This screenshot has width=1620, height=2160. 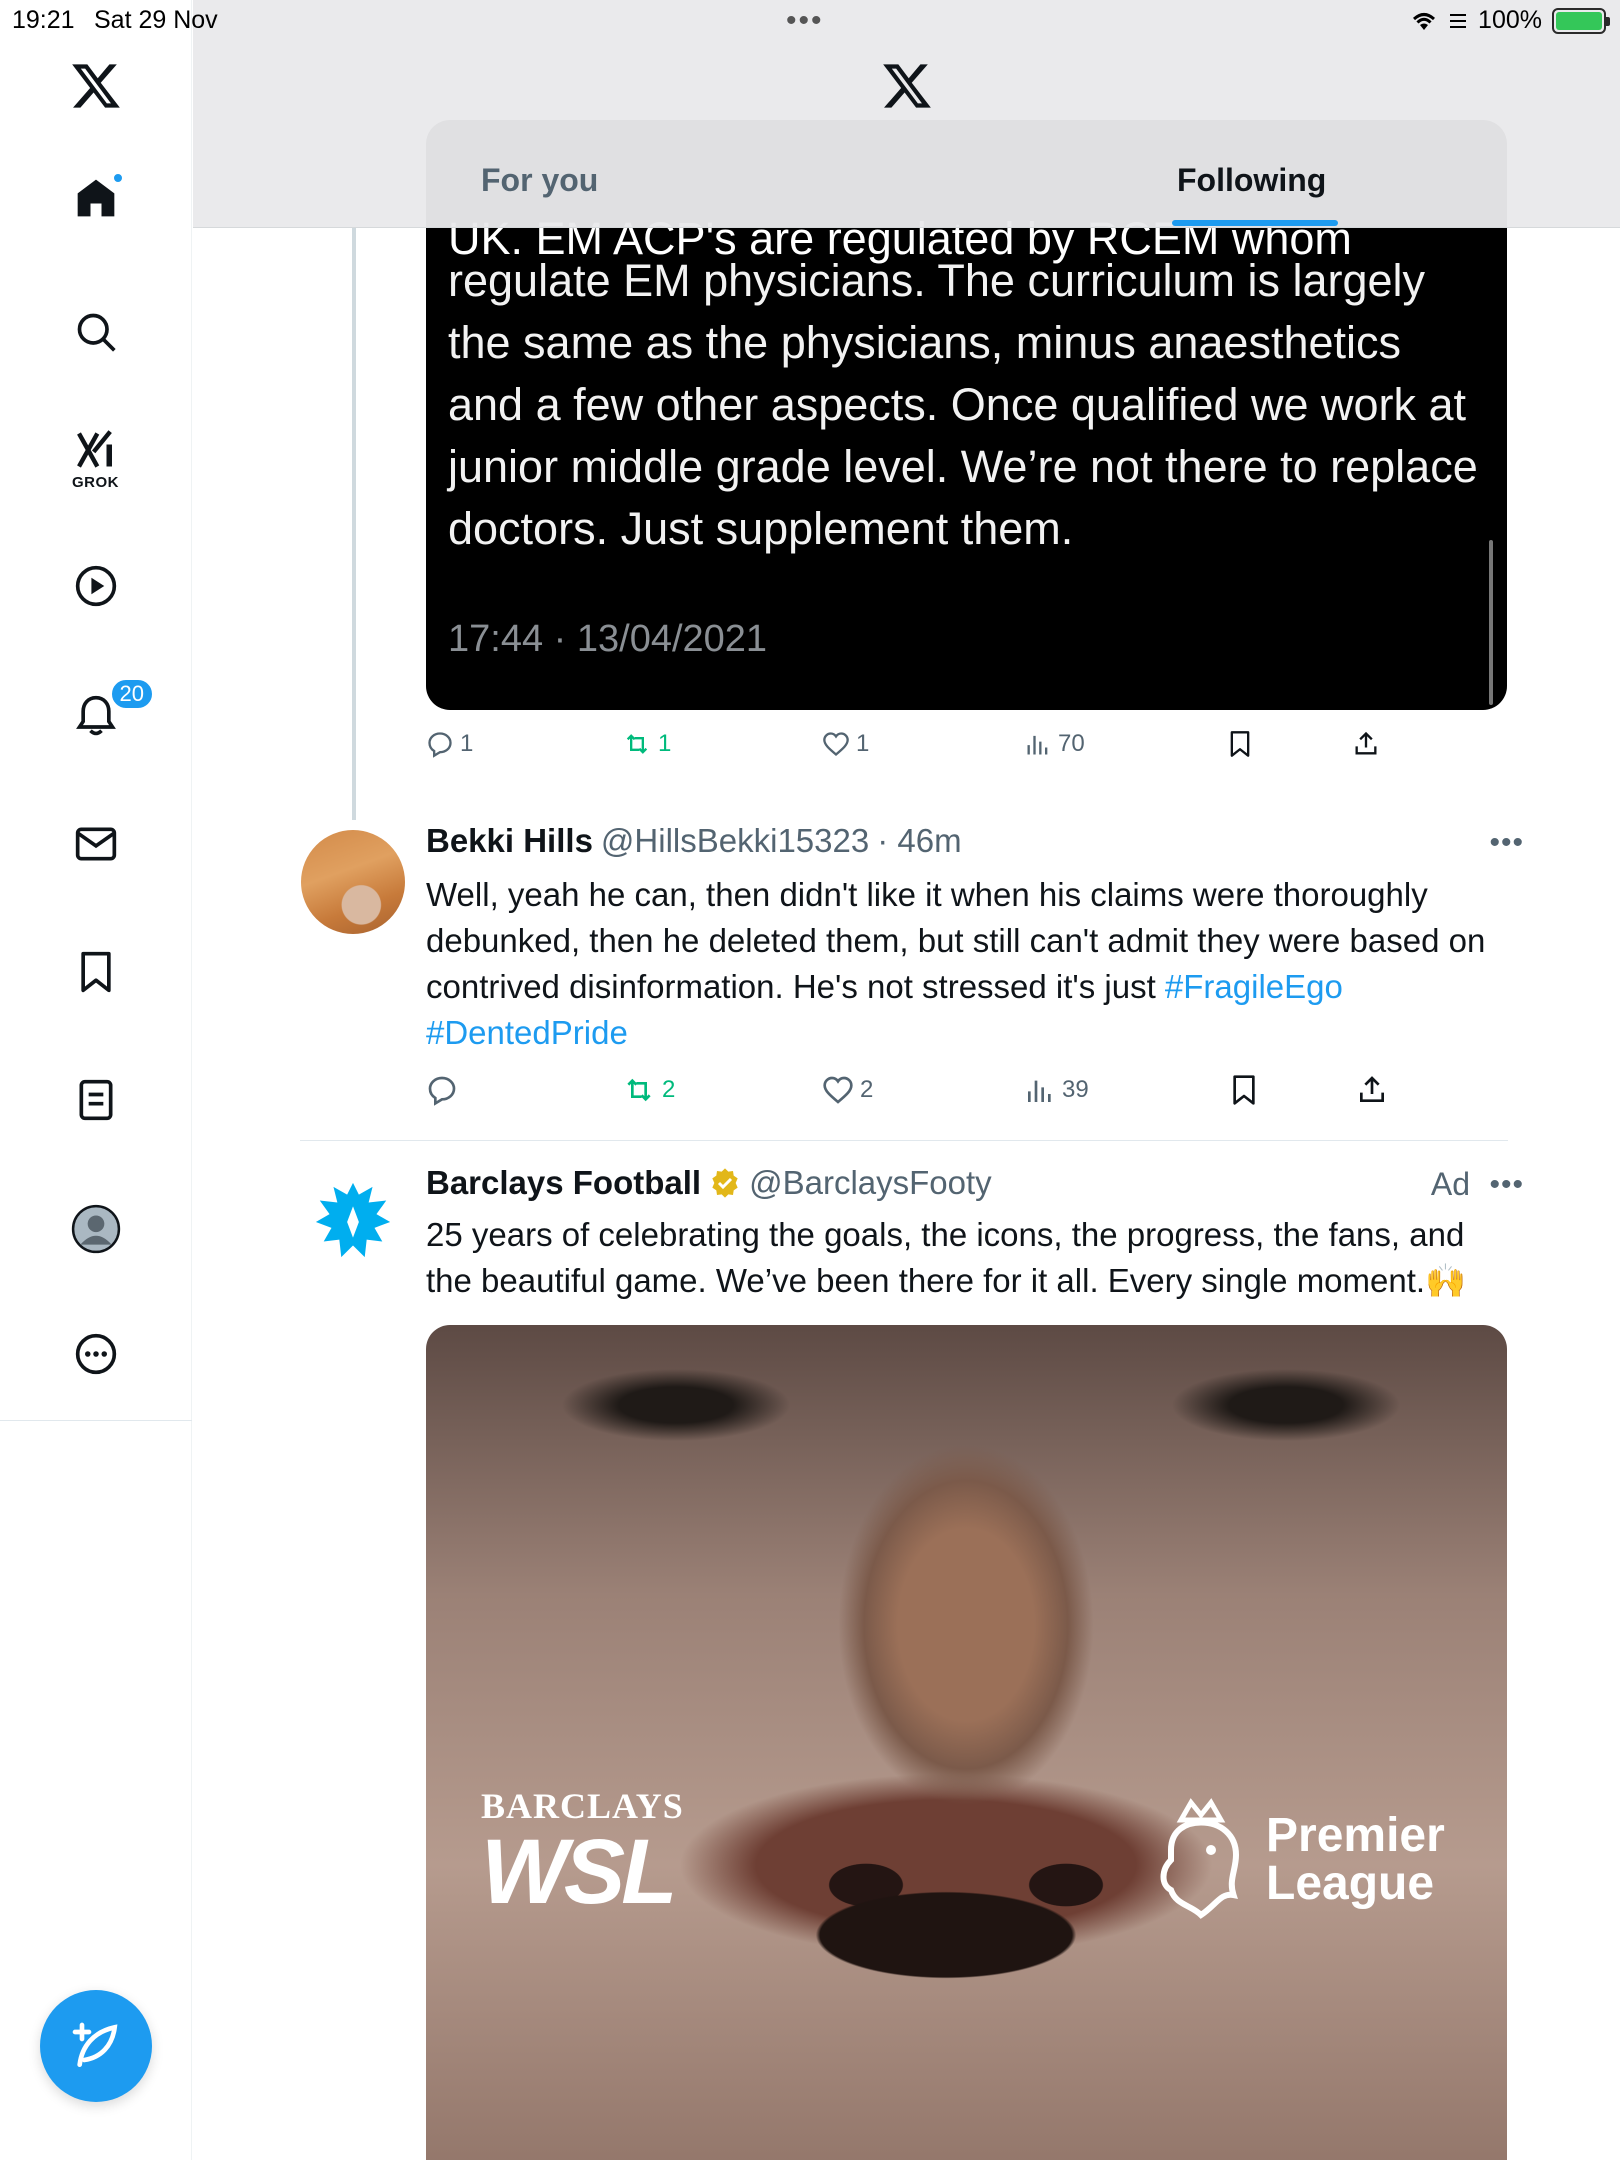 What do you see at coordinates (1071, 743) in the screenshot?
I see `views-count: 70` at bounding box center [1071, 743].